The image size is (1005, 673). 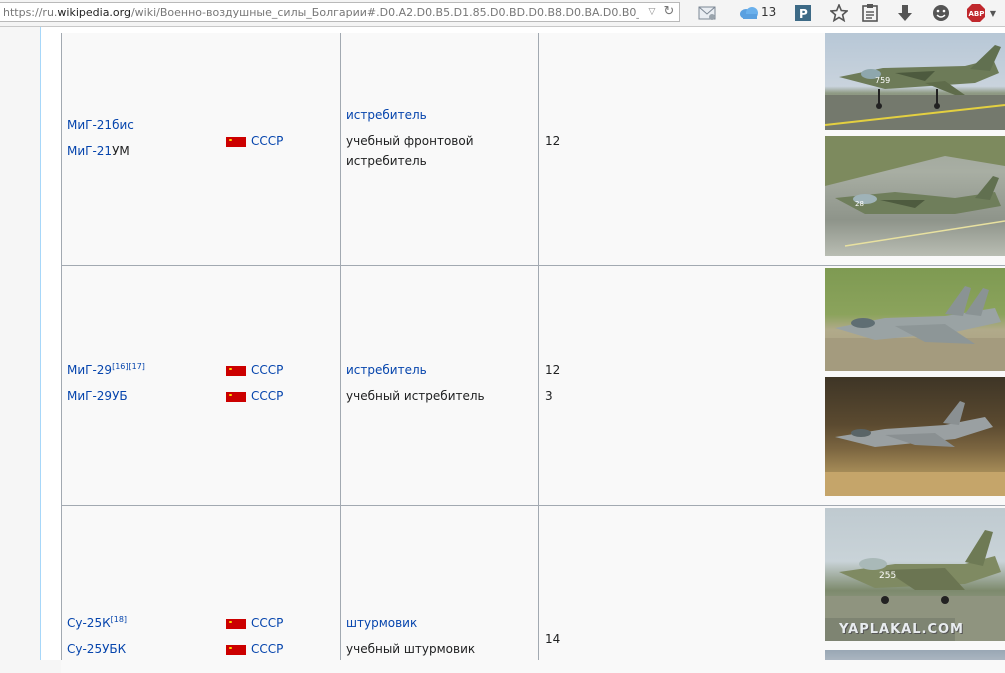 I want to click on aircraft-link: Су-25К, so click(x=89, y=623).